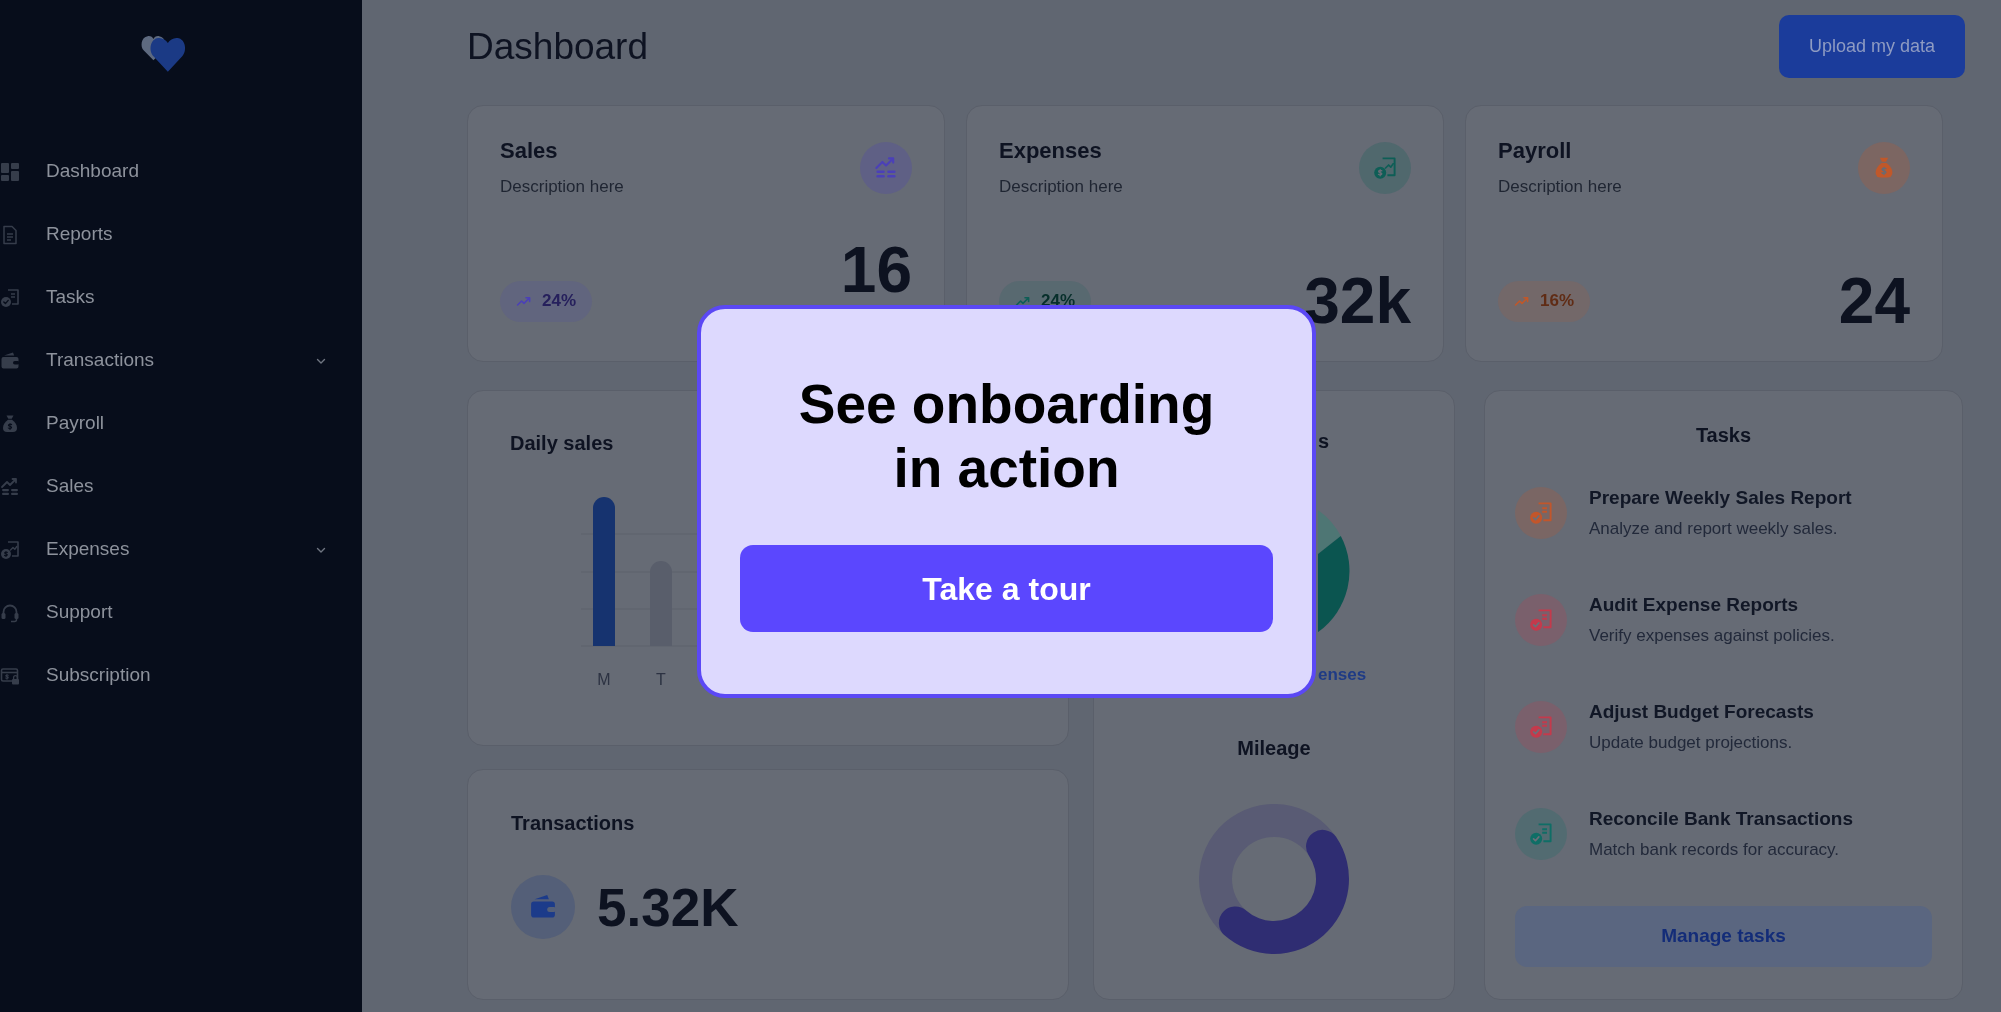 The width and height of the screenshot is (2001, 1012). Describe the element at coordinates (529, 151) in the screenshot. I see `card-title: Sales` at that location.